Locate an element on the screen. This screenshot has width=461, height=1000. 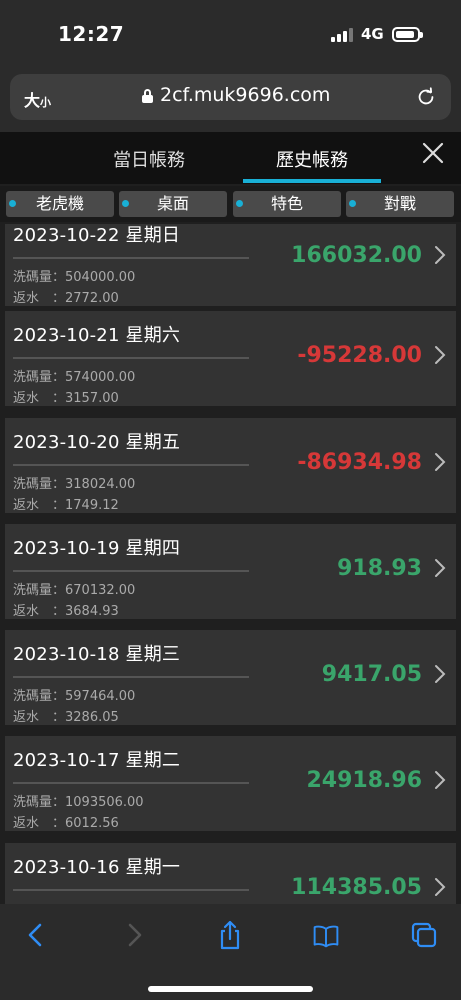
filter-label: 桌面 is located at coordinates (172, 203).